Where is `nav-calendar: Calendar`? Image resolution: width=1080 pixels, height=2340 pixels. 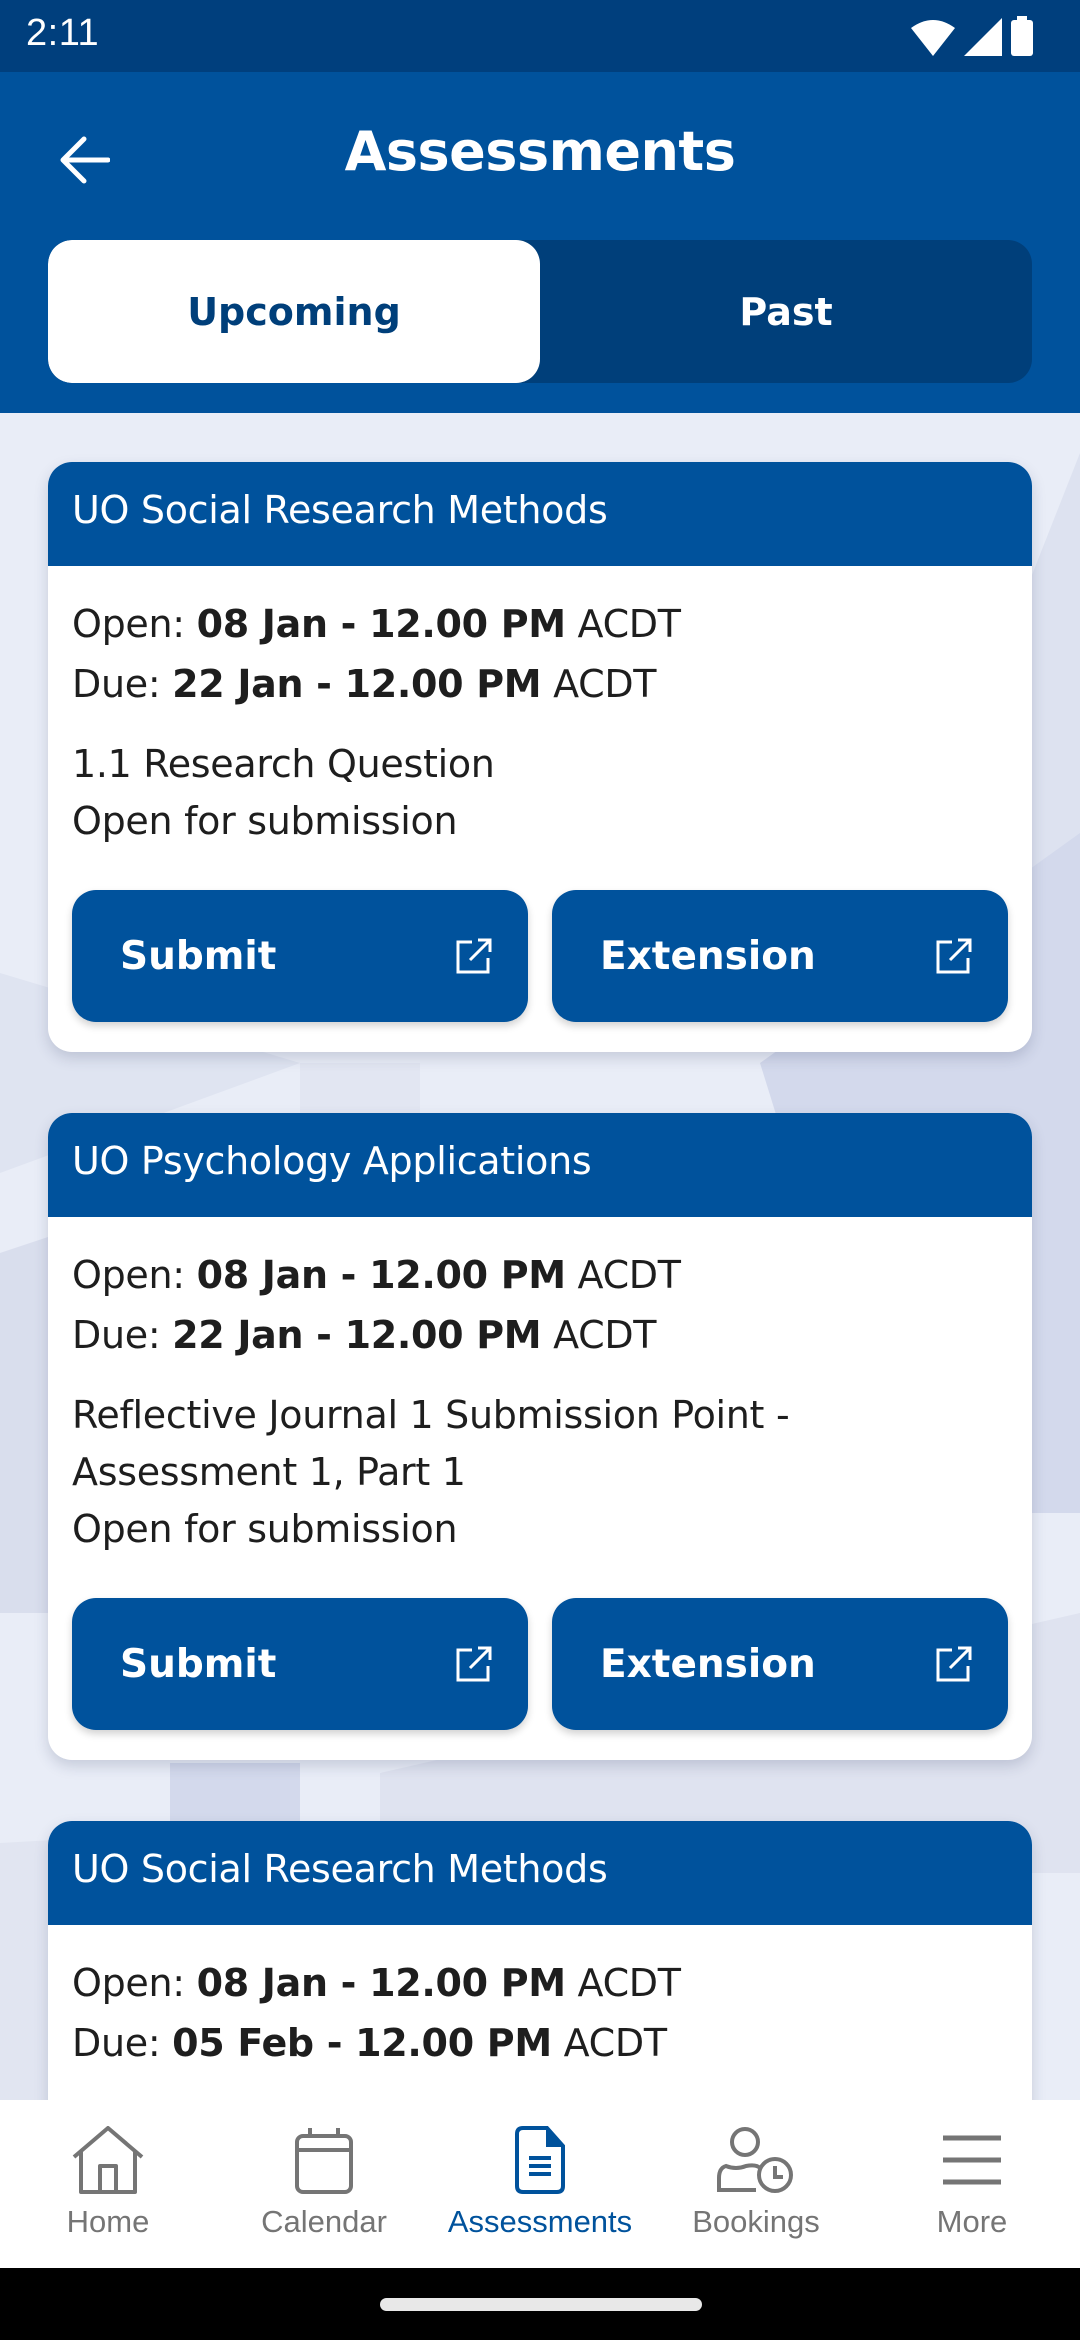
nav-calendar: Calendar is located at coordinates (324, 2184).